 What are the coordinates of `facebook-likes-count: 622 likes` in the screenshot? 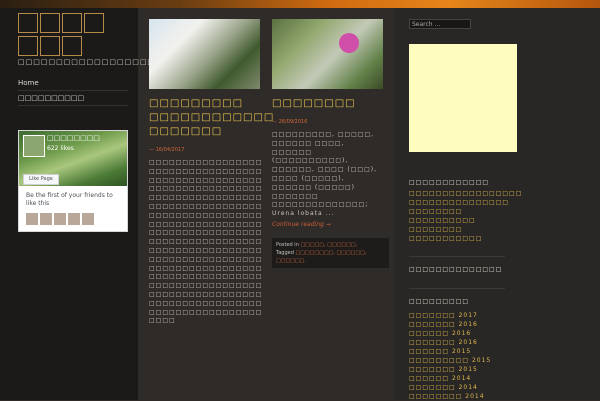 It's located at (60, 148).